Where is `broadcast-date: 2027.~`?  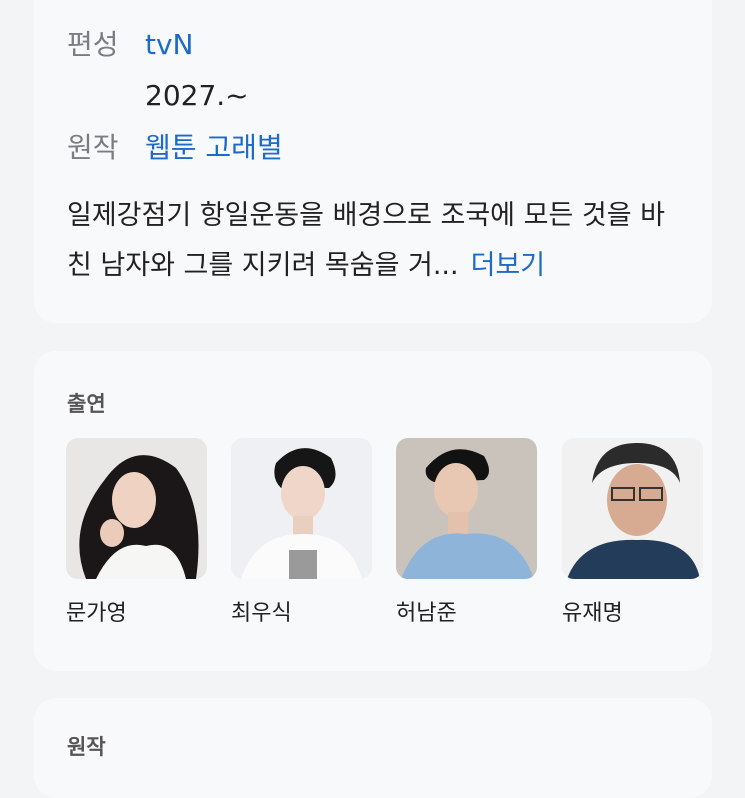
broadcast-date: 2027.~ is located at coordinates (197, 95).